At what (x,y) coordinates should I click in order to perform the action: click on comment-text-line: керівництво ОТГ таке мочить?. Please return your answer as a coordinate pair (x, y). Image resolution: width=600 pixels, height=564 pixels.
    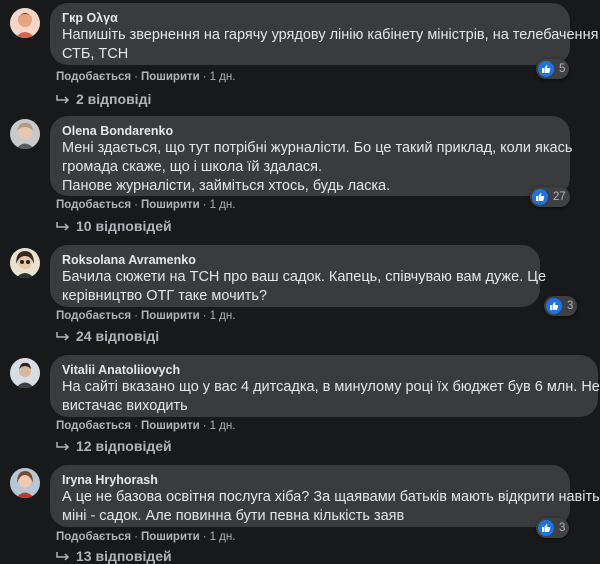
    Looking at the image, I should click on (165, 296).